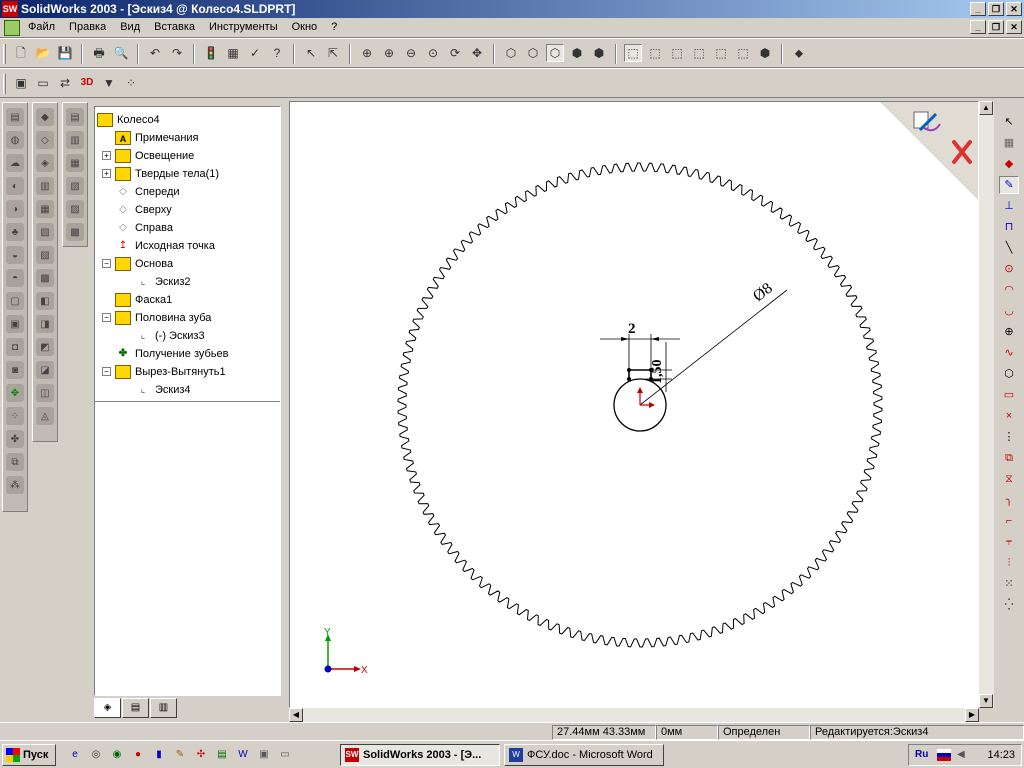 Image resolution: width=1024 pixels, height=768 pixels. I want to click on view-orientation-icon: ⬥, so click(799, 53).